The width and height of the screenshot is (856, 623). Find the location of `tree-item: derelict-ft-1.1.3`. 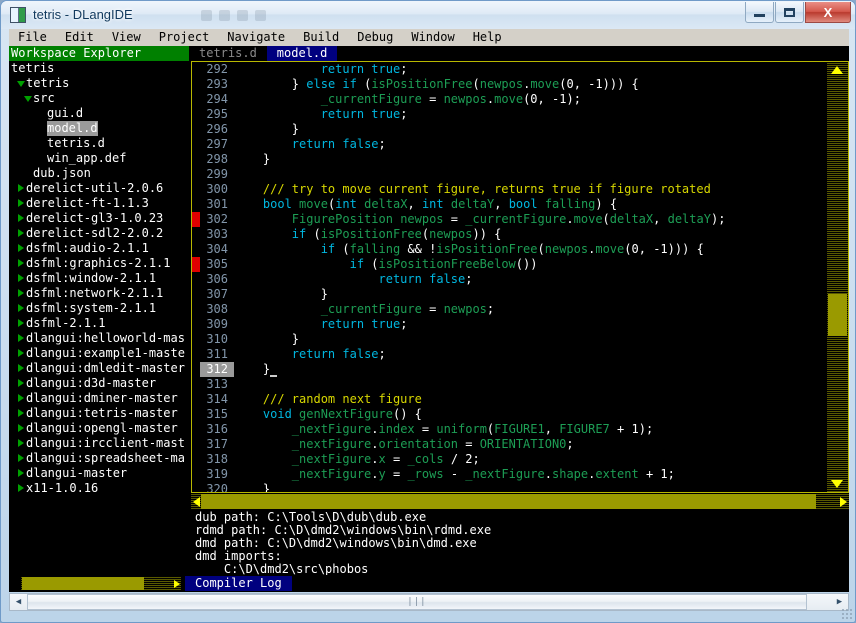

tree-item: derelict-ft-1.1.3 is located at coordinates (99, 203).